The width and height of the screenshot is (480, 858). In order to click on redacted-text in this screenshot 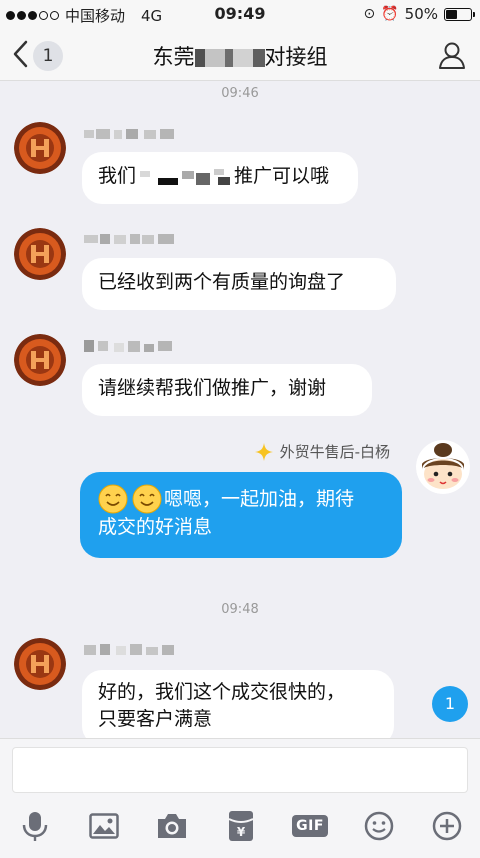, I will do `click(185, 176)`.